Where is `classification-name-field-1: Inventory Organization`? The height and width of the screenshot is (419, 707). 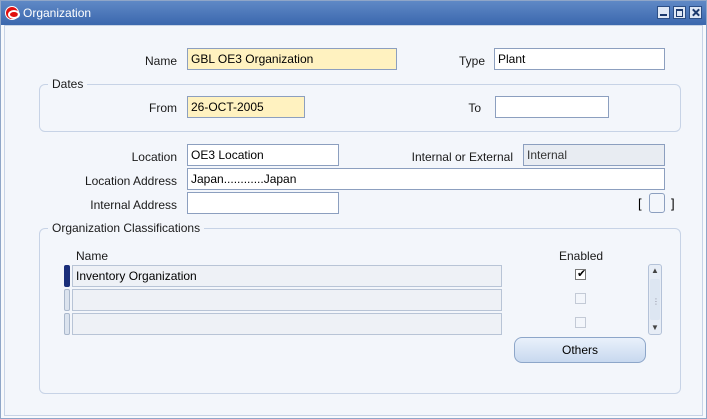
classification-name-field-1: Inventory Organization is located at coordinates (287, 276).